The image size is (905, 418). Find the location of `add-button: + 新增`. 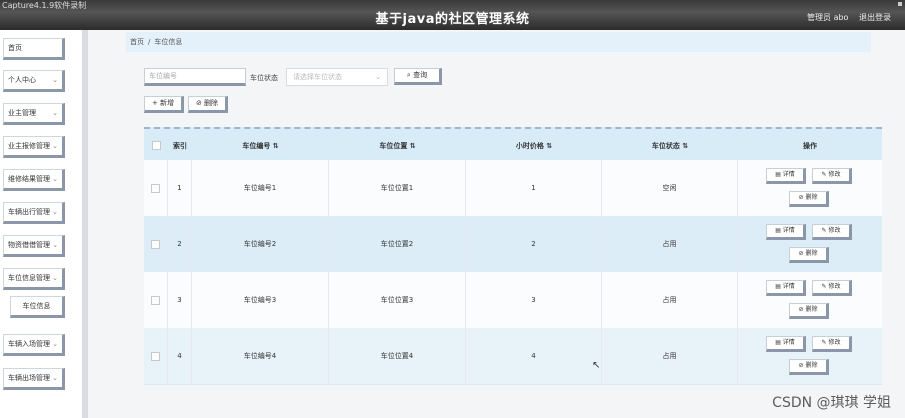

add-button: + 新增 is located at coordinates (164, 104).